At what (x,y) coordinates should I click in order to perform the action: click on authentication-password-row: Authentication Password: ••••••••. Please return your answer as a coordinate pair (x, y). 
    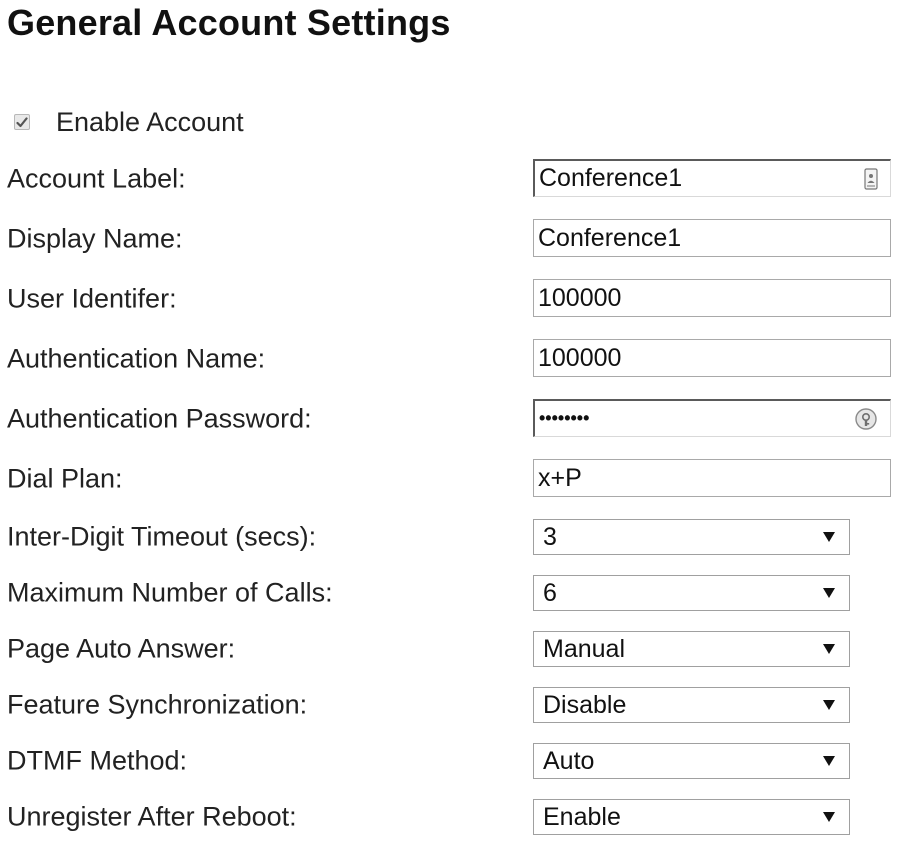
    Looking at the image, I should click on (454, 419).